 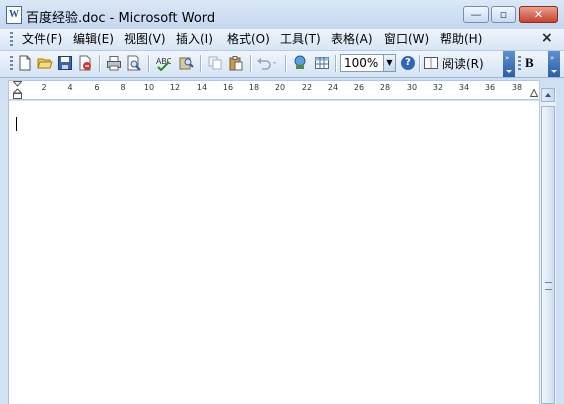 I want to click on ruler-tick-label: 22, so click(x=307, y=87).